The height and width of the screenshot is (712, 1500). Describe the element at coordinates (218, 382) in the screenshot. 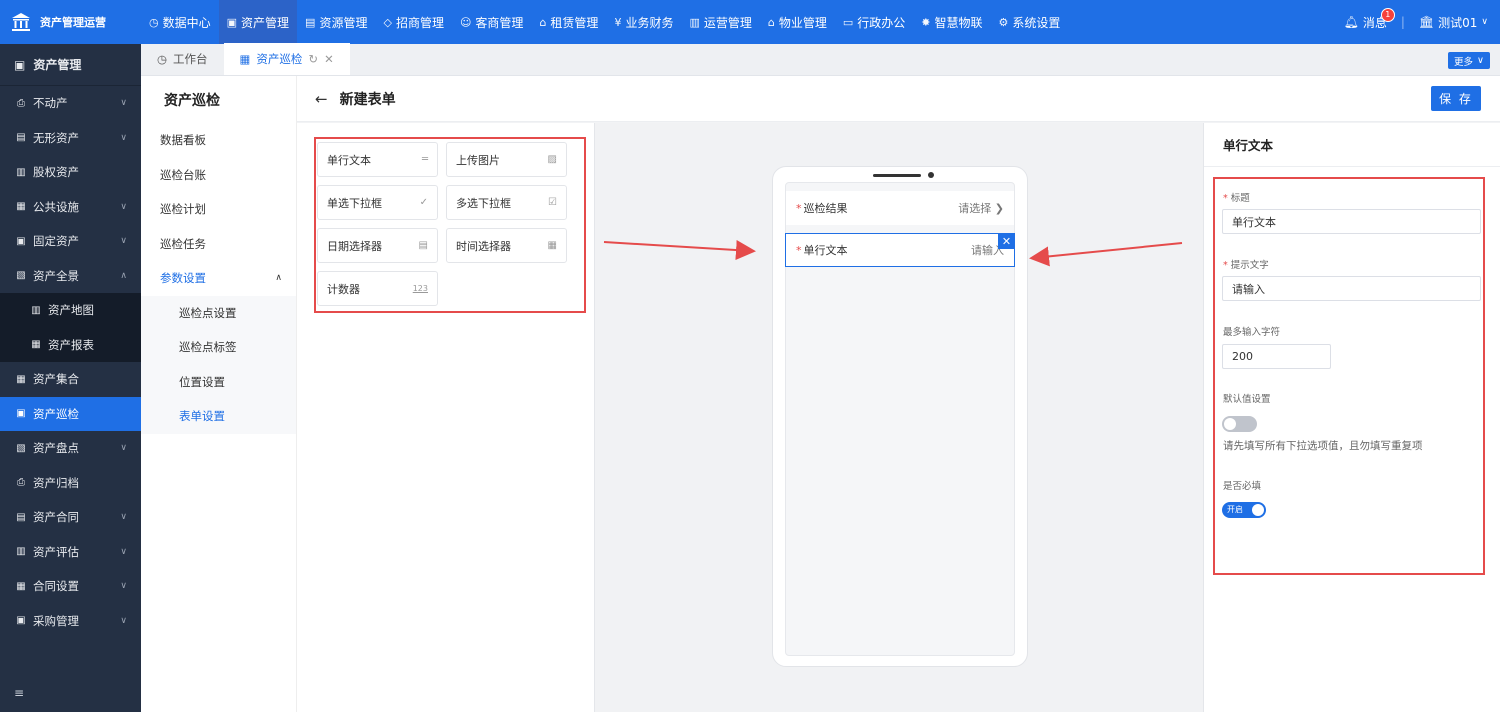

I see `secondary-submenu-item: 位置设置` at that location.